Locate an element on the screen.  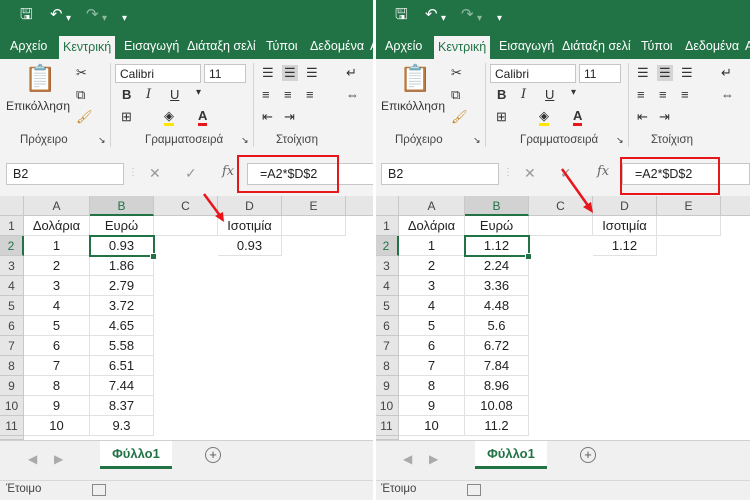
cell-b3: 2.24 is located at coordinates (497, 266).